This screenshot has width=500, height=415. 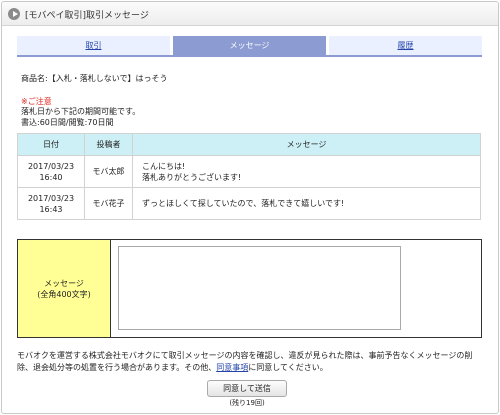 I want to click on message-line: こんにちは!, so click(x=164, y=166).